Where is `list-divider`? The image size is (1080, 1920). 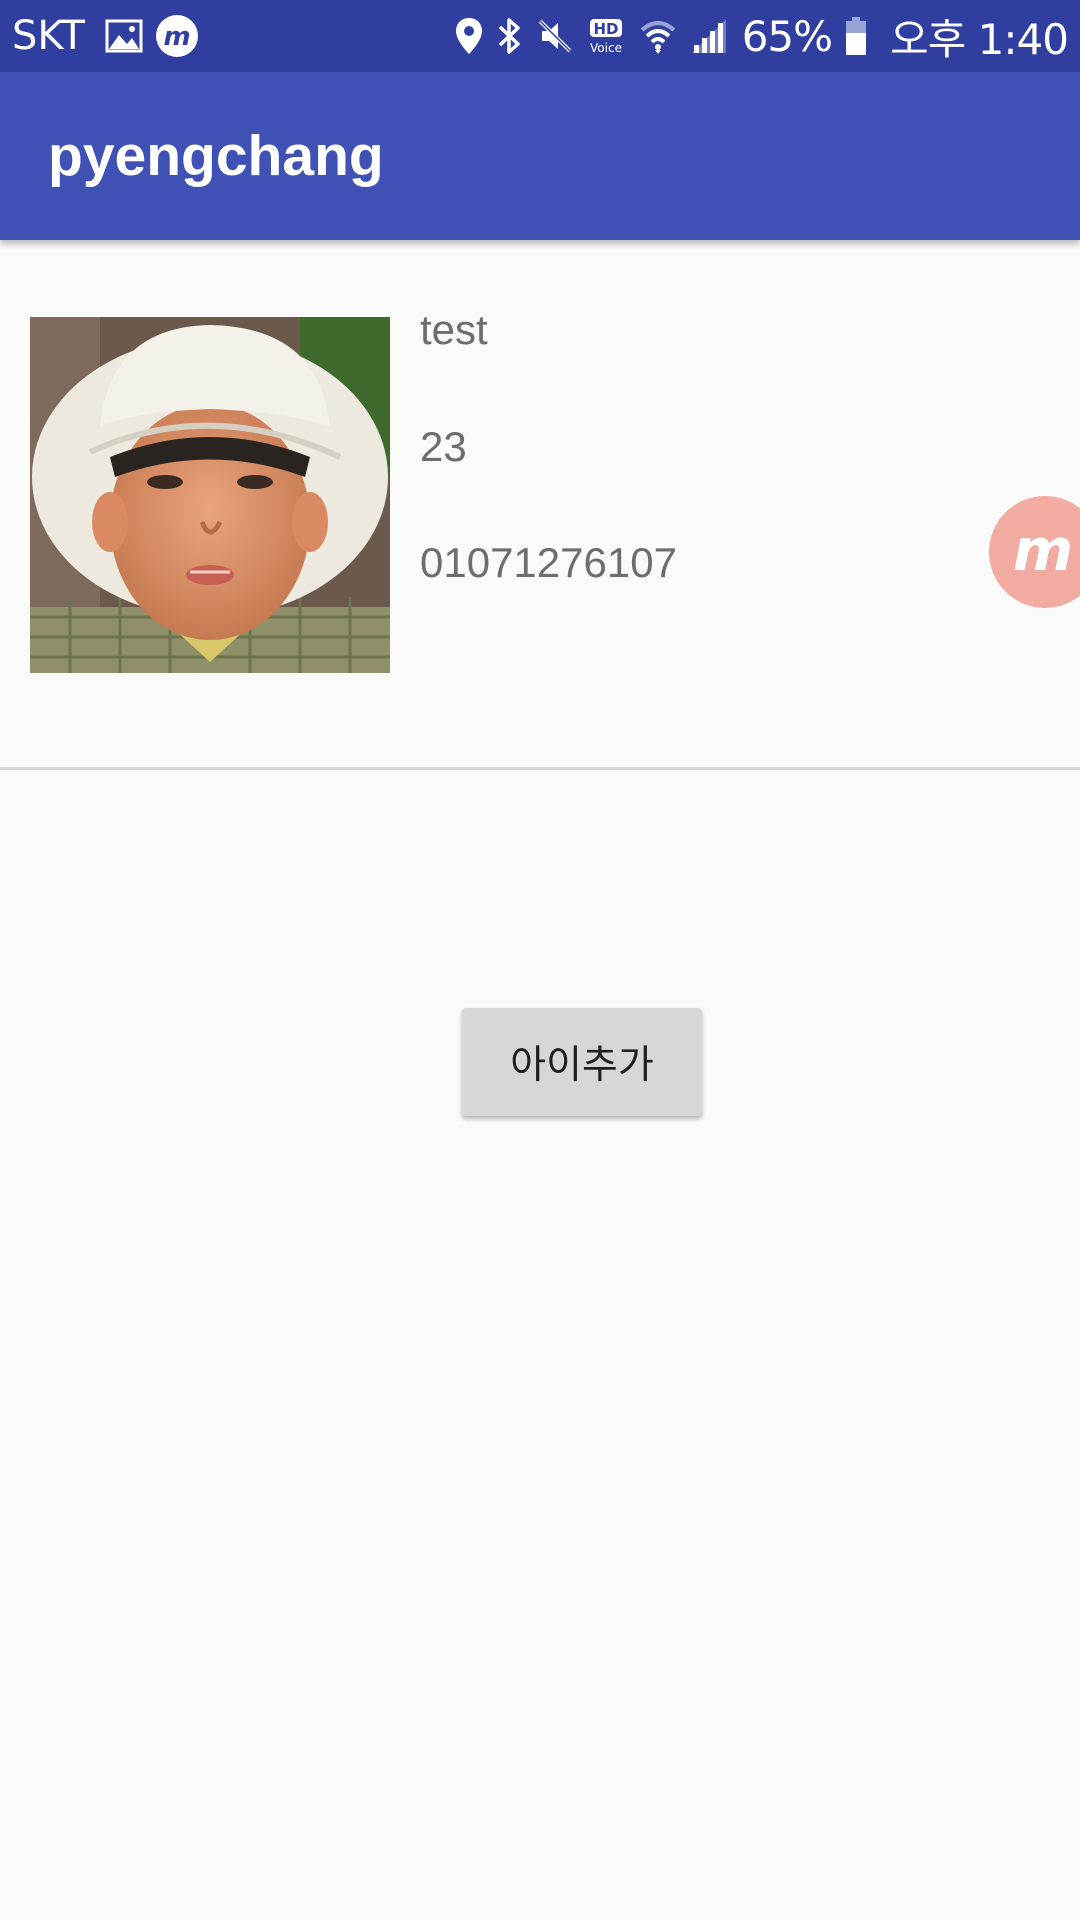 list-divider is located at coordinates (540, 768).